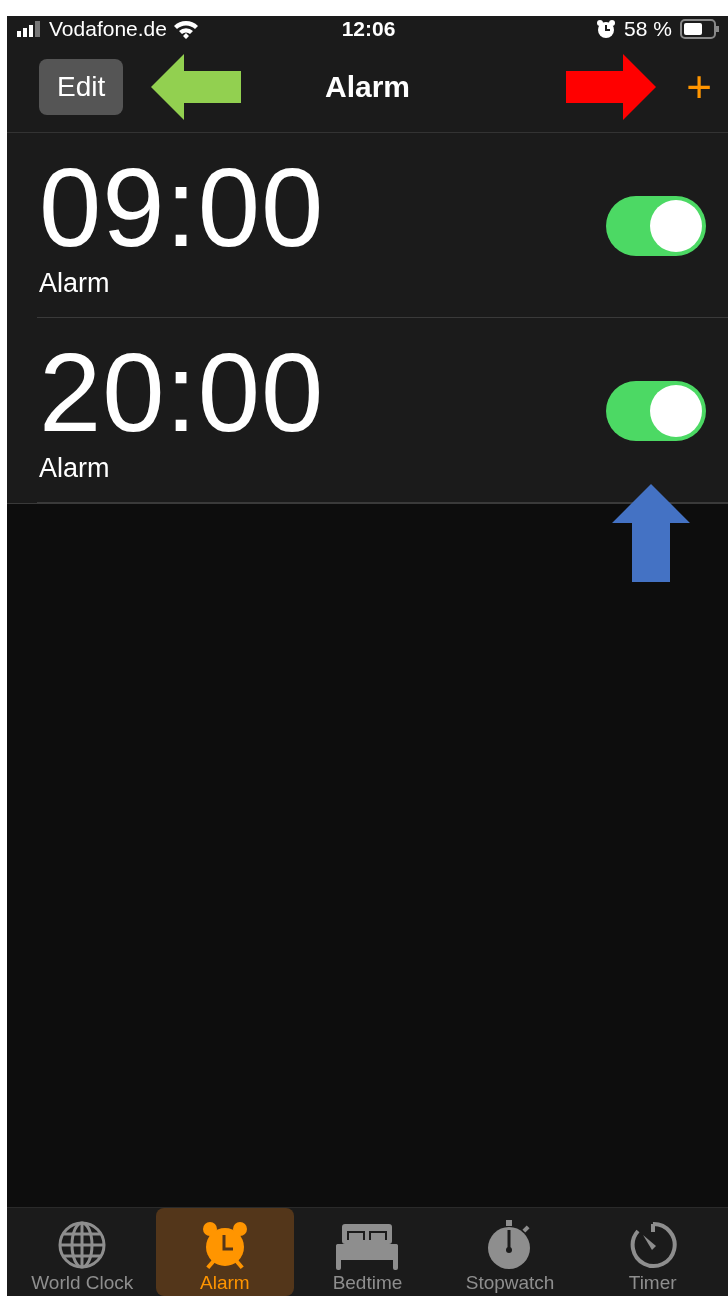  I want to click on wifi-icon, so click(185, 29).